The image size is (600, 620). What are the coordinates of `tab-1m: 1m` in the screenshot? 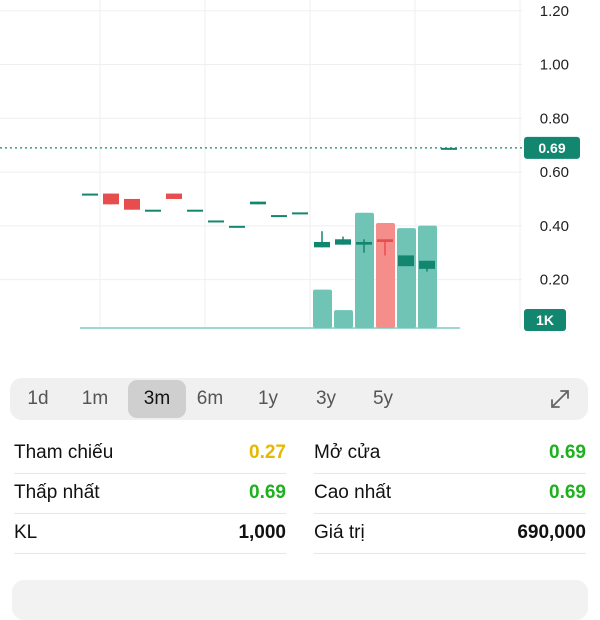 It's located at (95, 399).